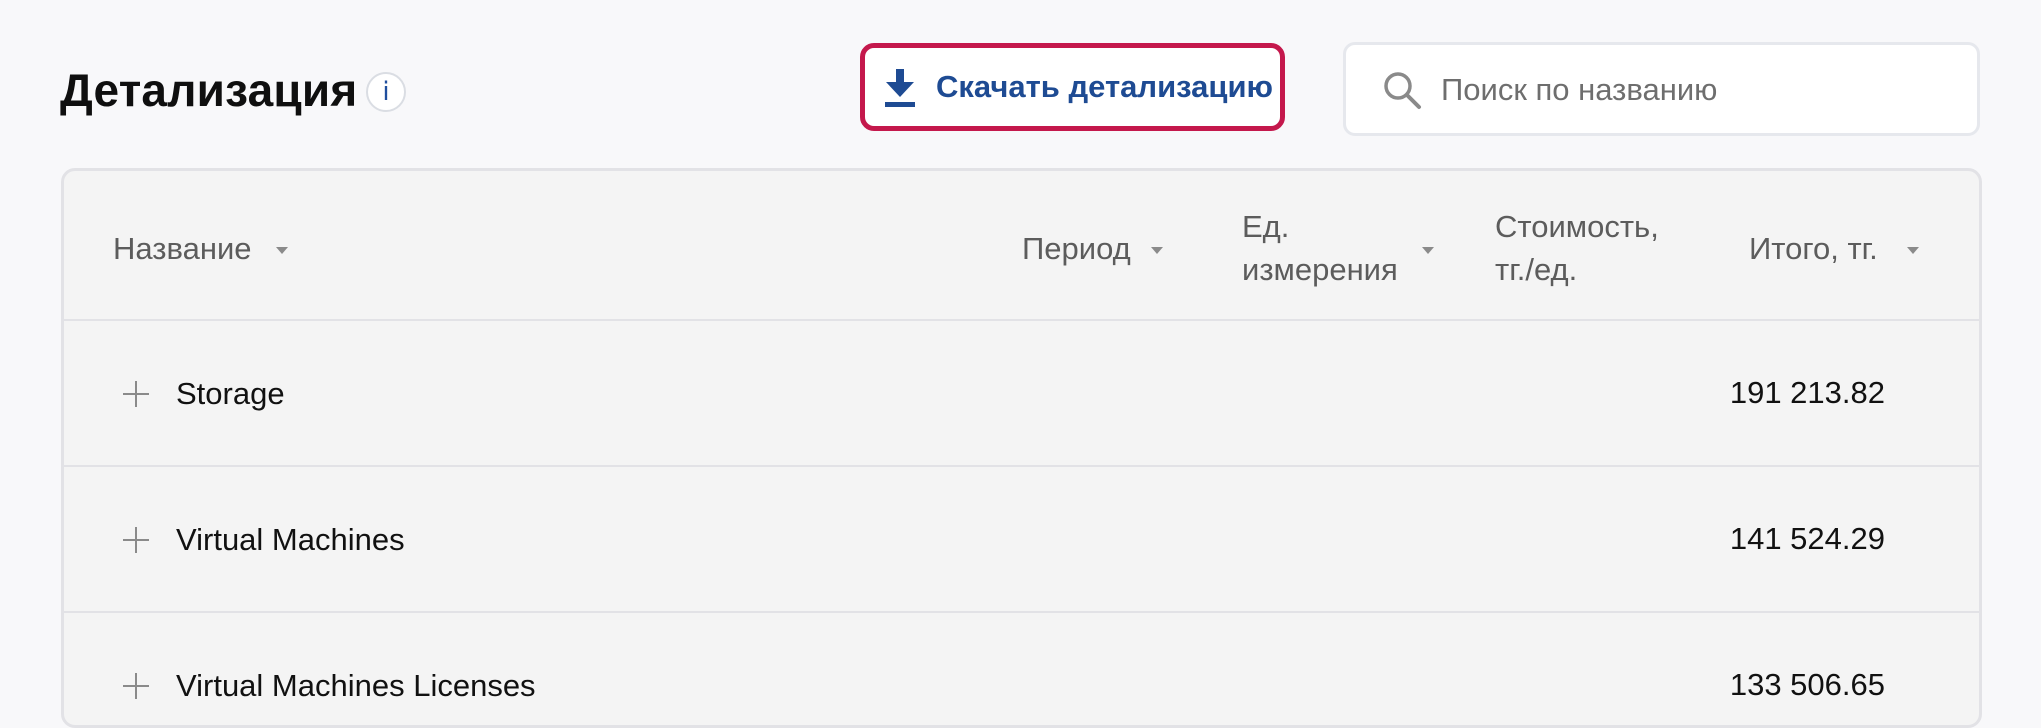 The image size is (2041, 728). I want to click on column-header-name: Название, so click(182, 248).